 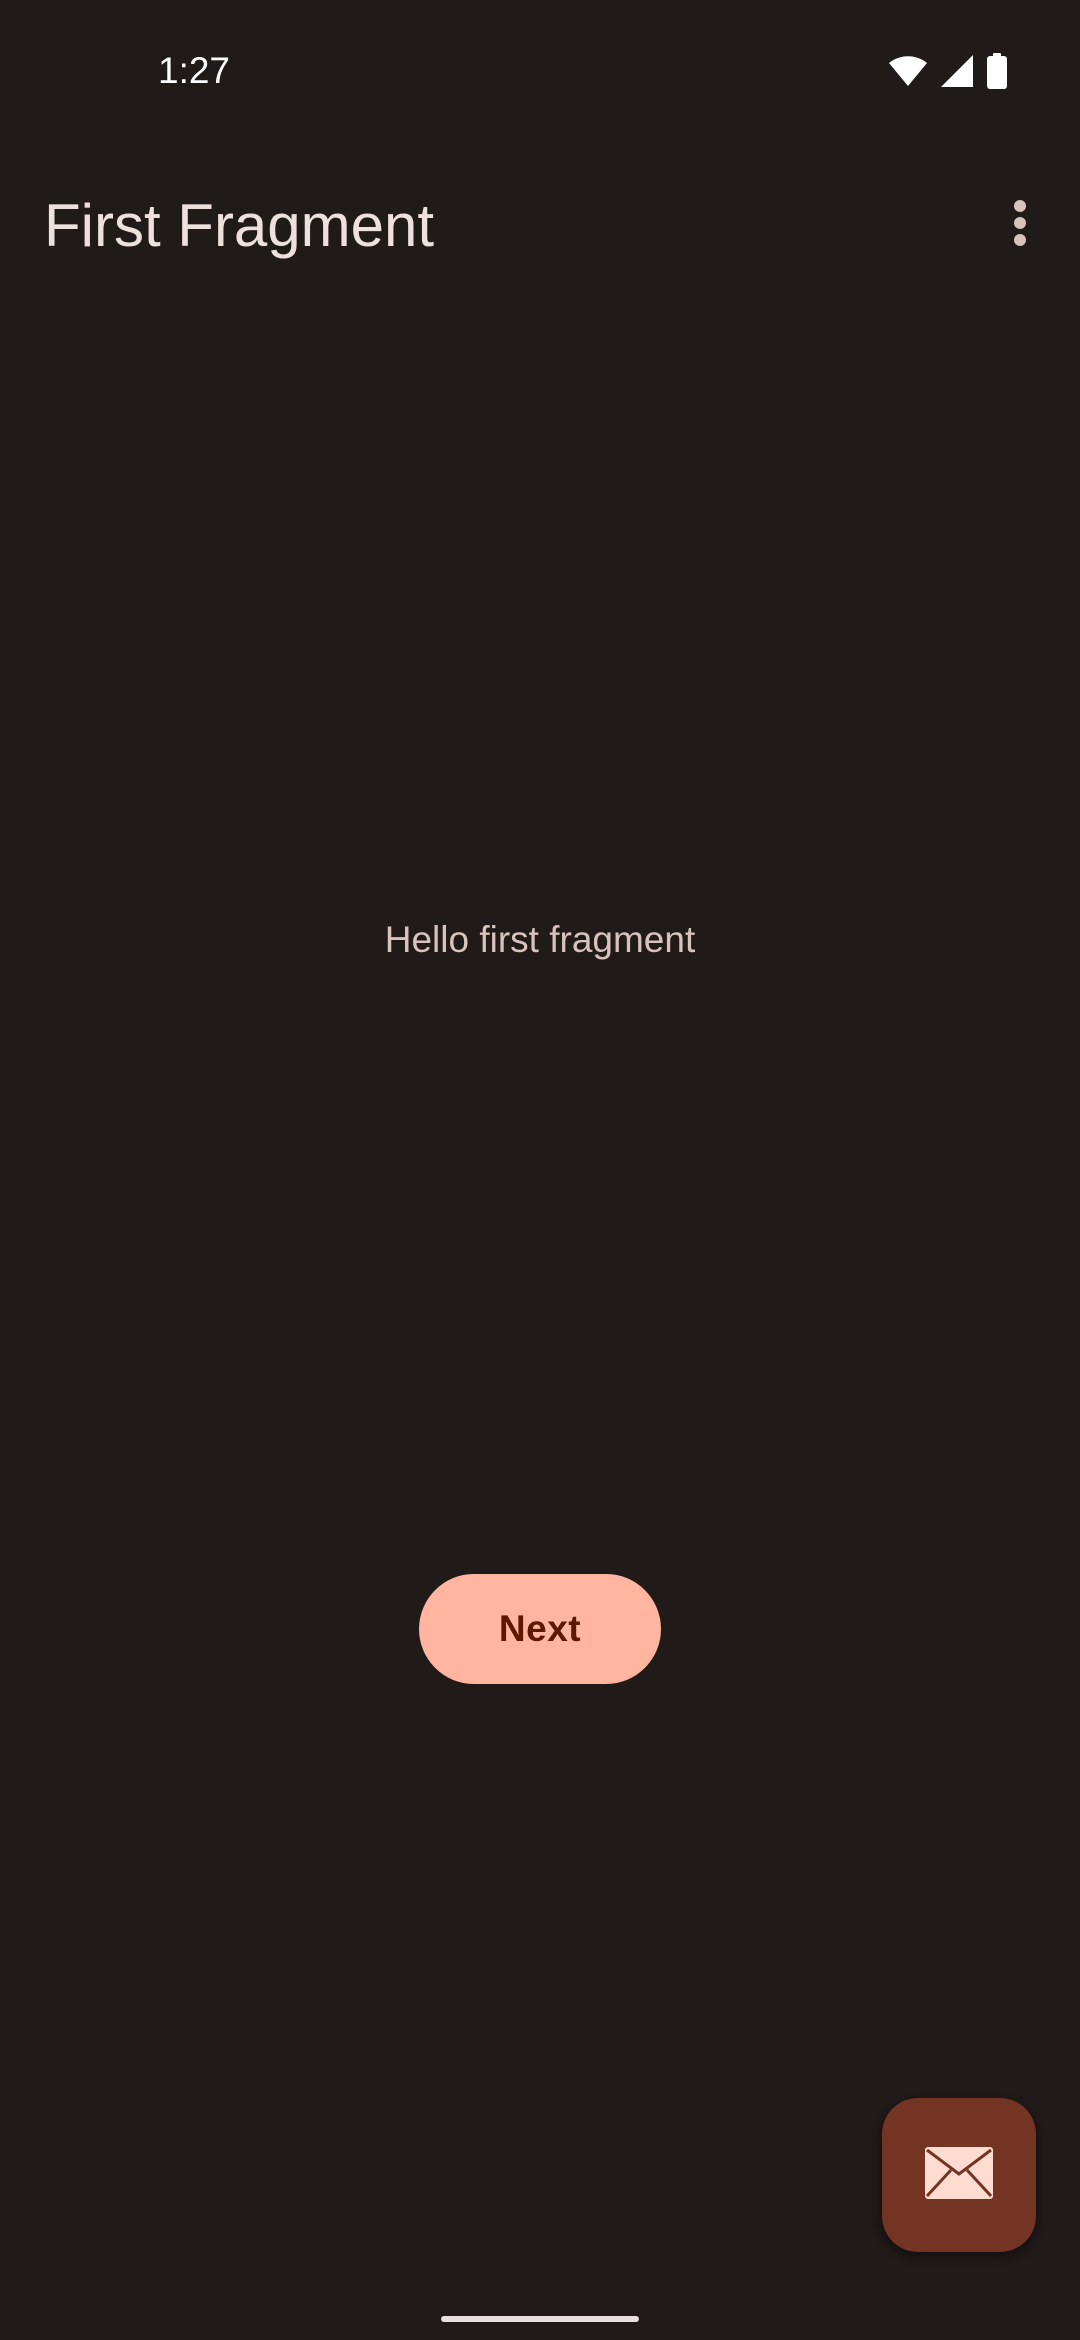 What do you see at coordinates (540, 1629) in the screenshot?
I see `next-button: Next` at bounding box center [540, 1629].